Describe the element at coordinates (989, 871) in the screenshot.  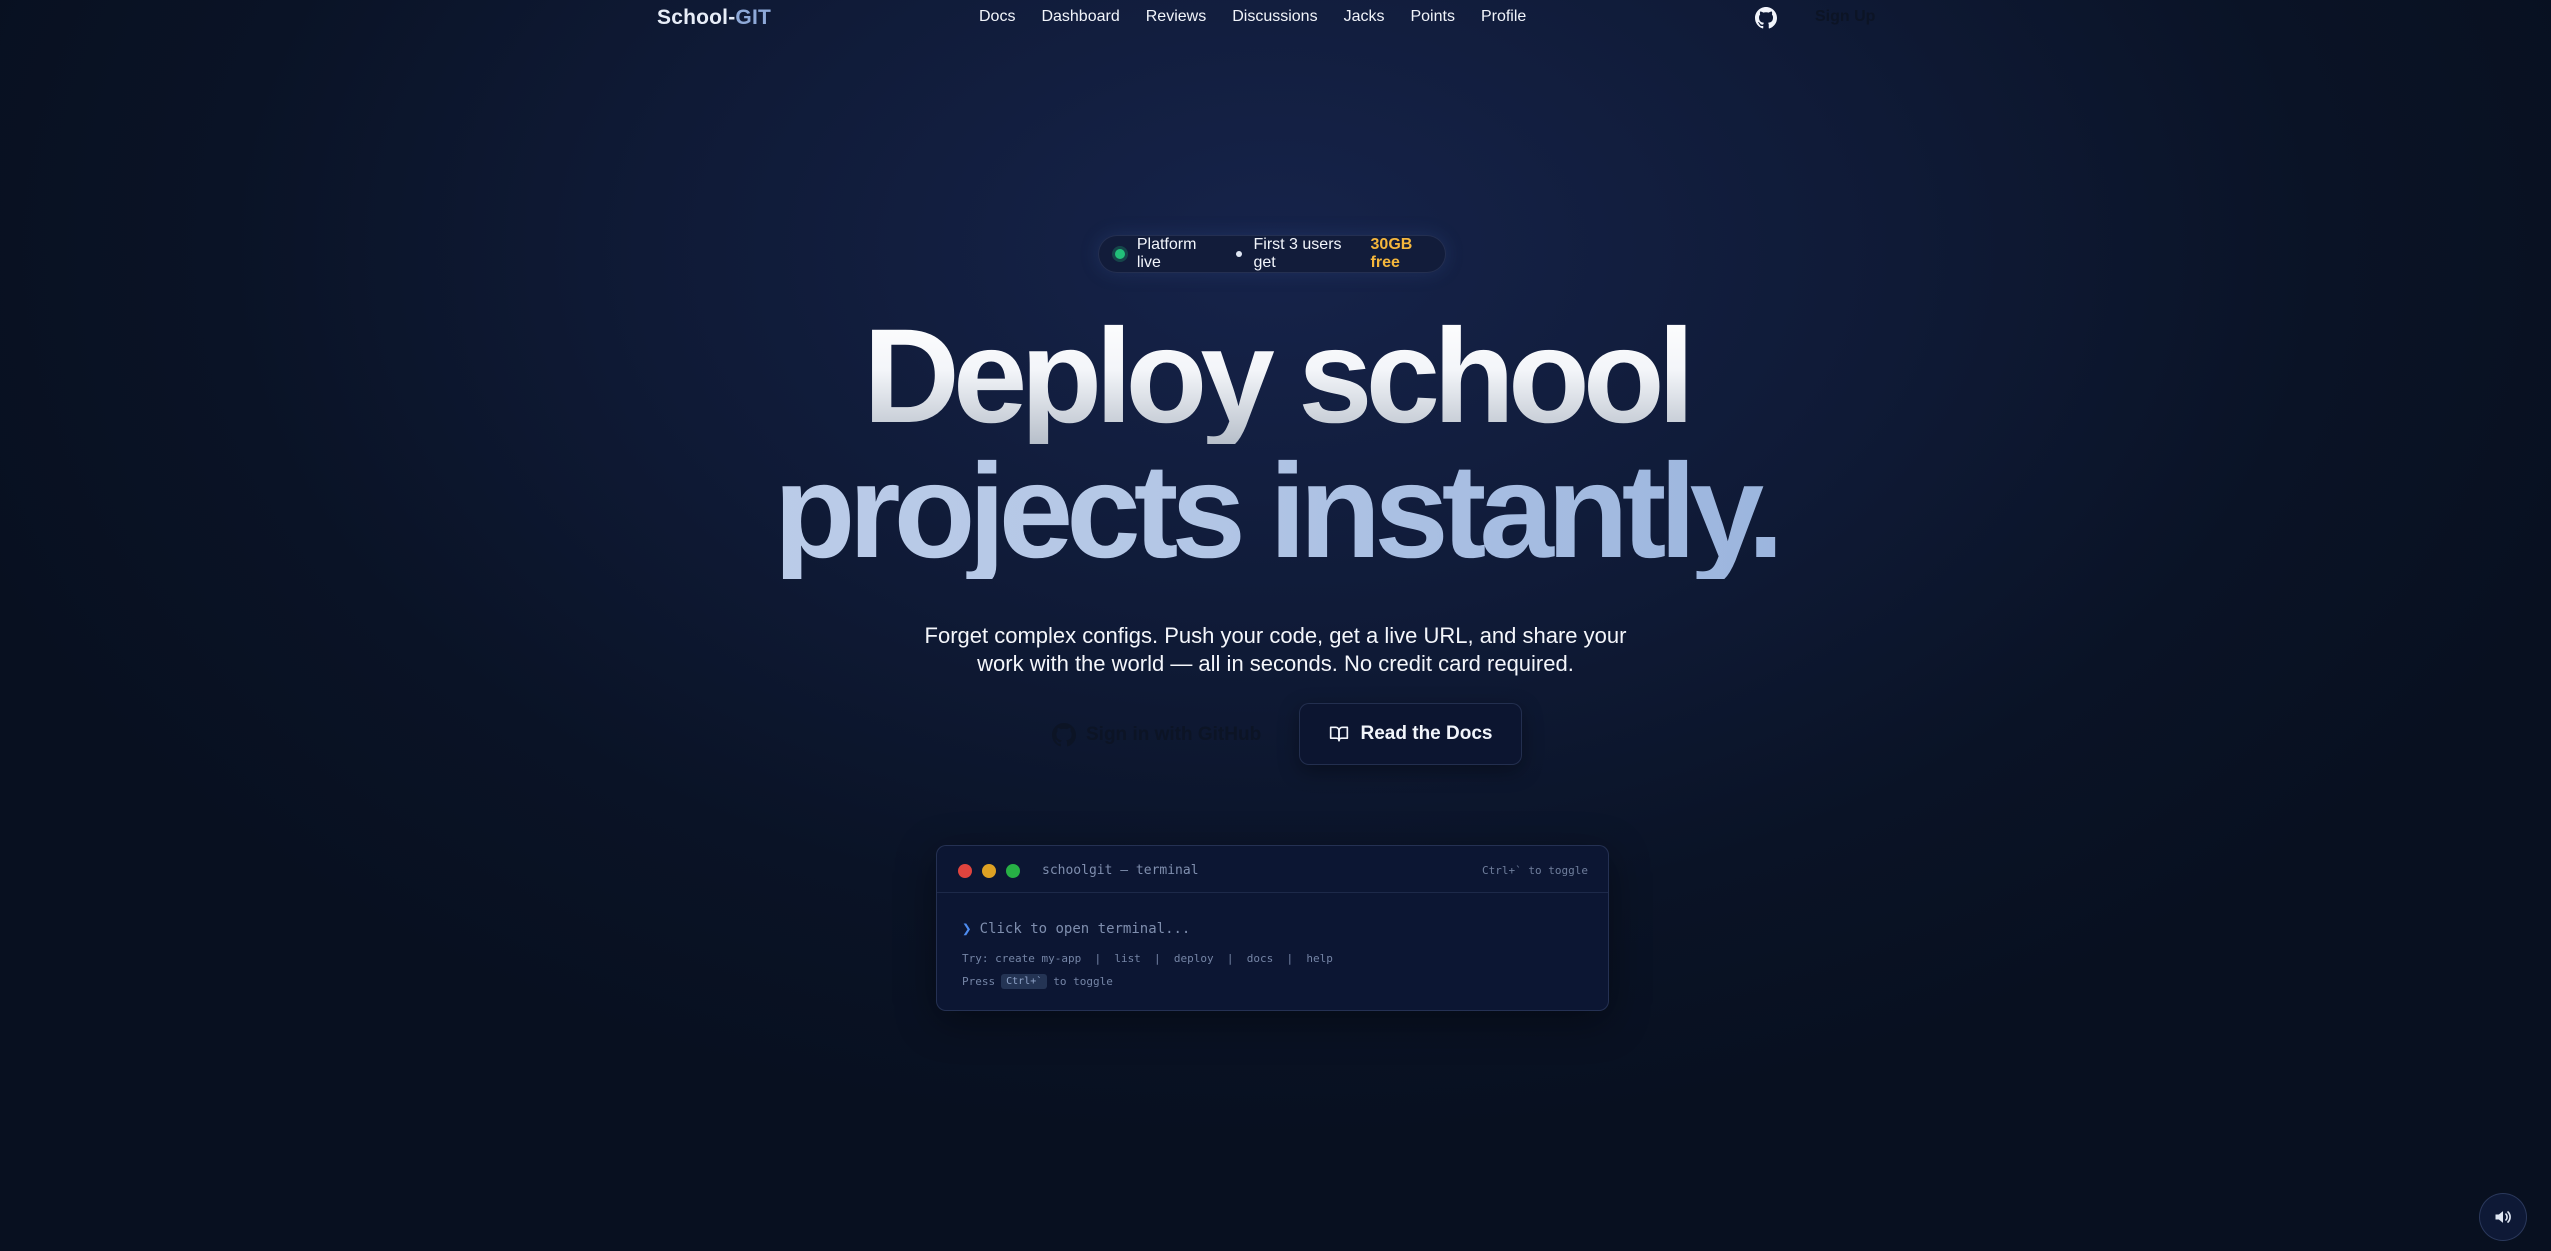
I see `minimize-dot-icon` at that location.